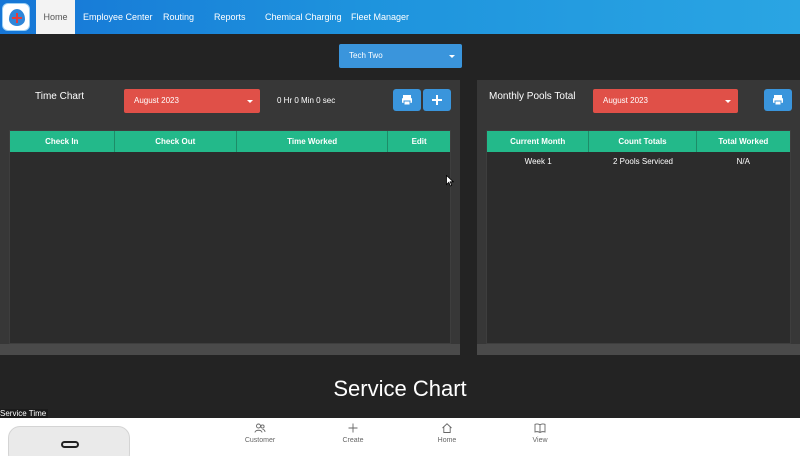  Describe the element at coordinates (260, 428) in the screenshot. I see `users-icon` at that location.